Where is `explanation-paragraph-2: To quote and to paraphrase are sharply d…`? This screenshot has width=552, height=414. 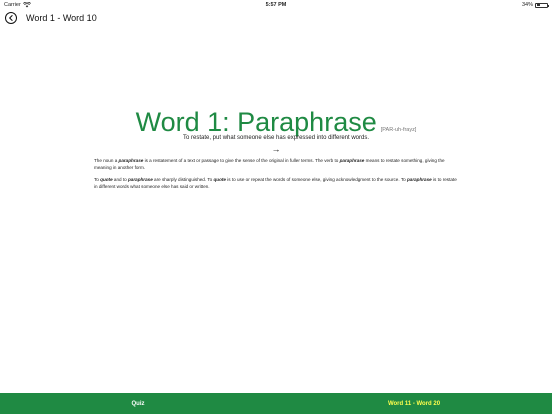 explanation-paragraph-2: To quote and to paraphrase are sharply d… is located at coordinates (276, 183).